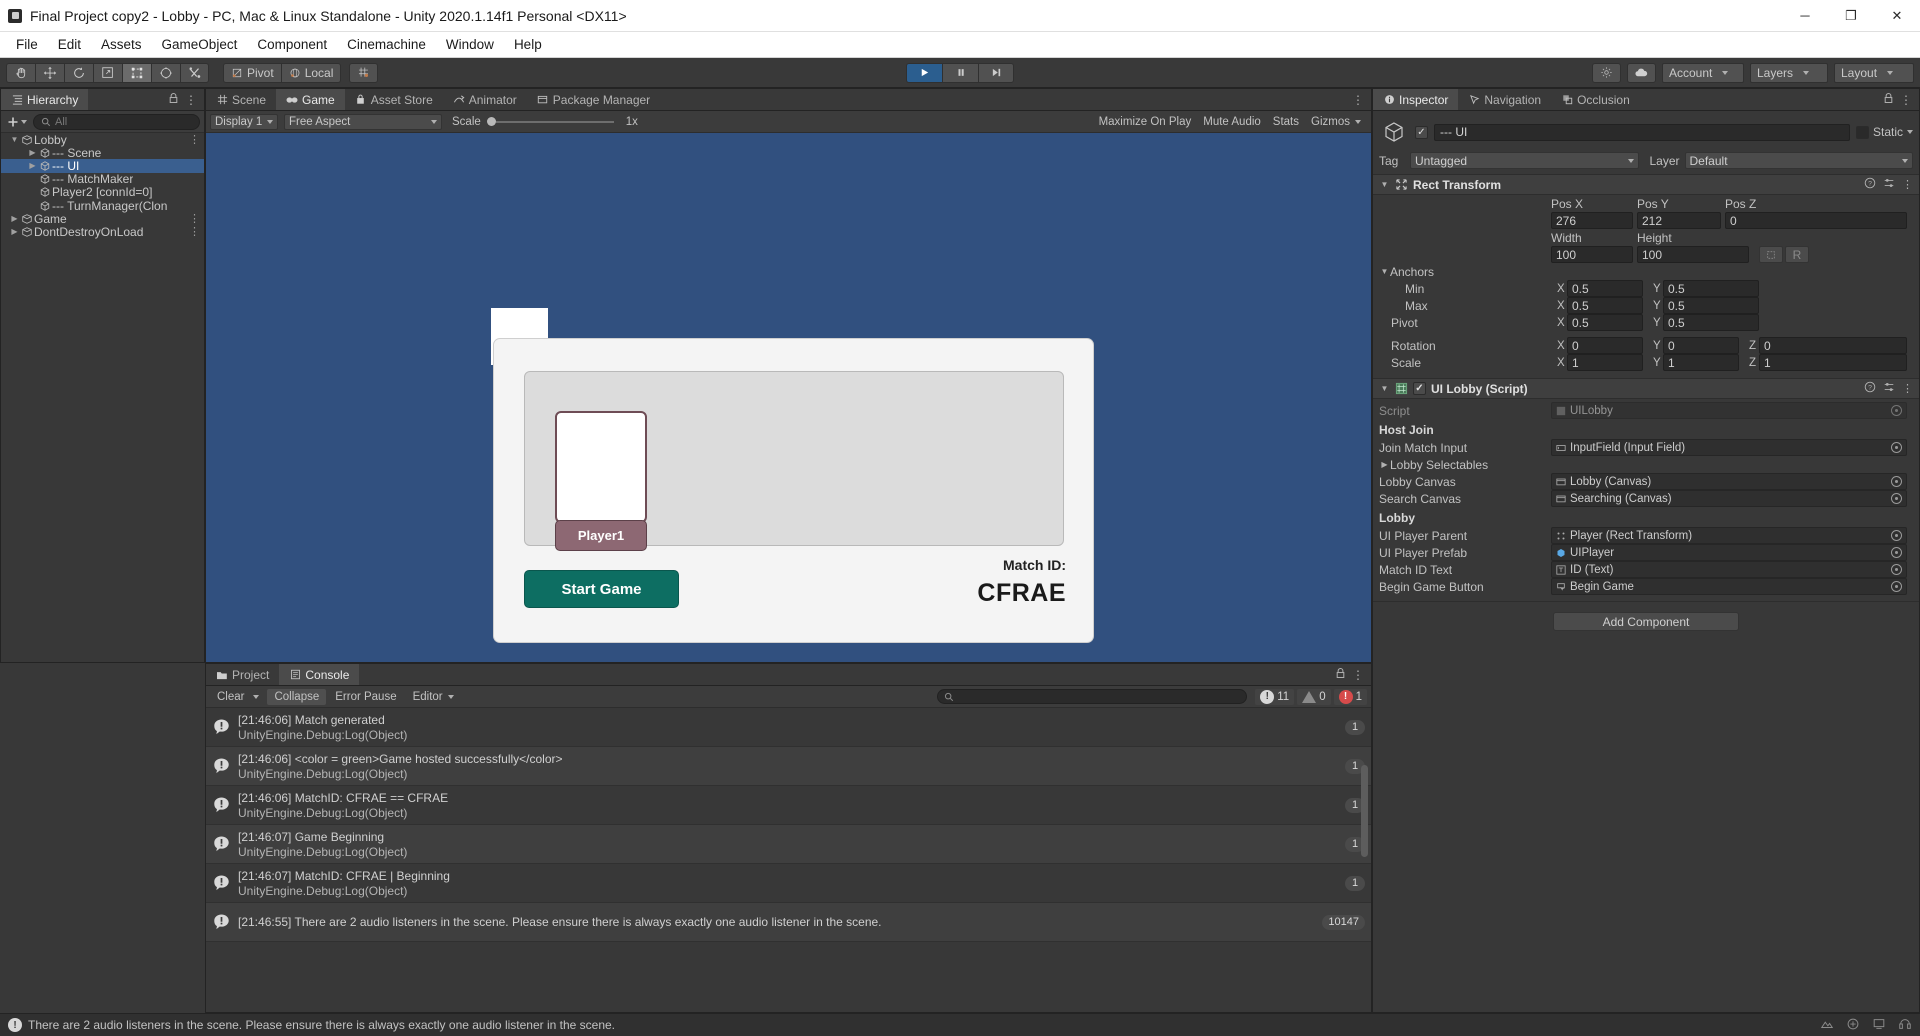 This screenshot has height=1036, width=1920. I want to click on transform-tool-button, so click(165, 72).